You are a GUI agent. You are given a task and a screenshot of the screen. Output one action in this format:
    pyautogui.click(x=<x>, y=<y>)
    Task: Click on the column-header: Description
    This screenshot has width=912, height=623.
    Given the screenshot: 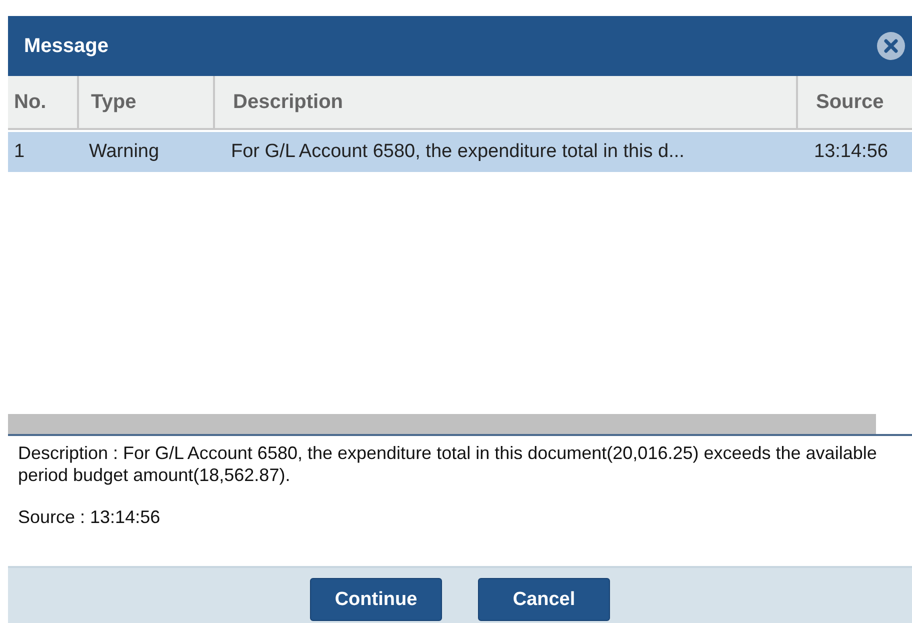 What is the action you would take?
    pyautogui.click(x=504, y=103)
    